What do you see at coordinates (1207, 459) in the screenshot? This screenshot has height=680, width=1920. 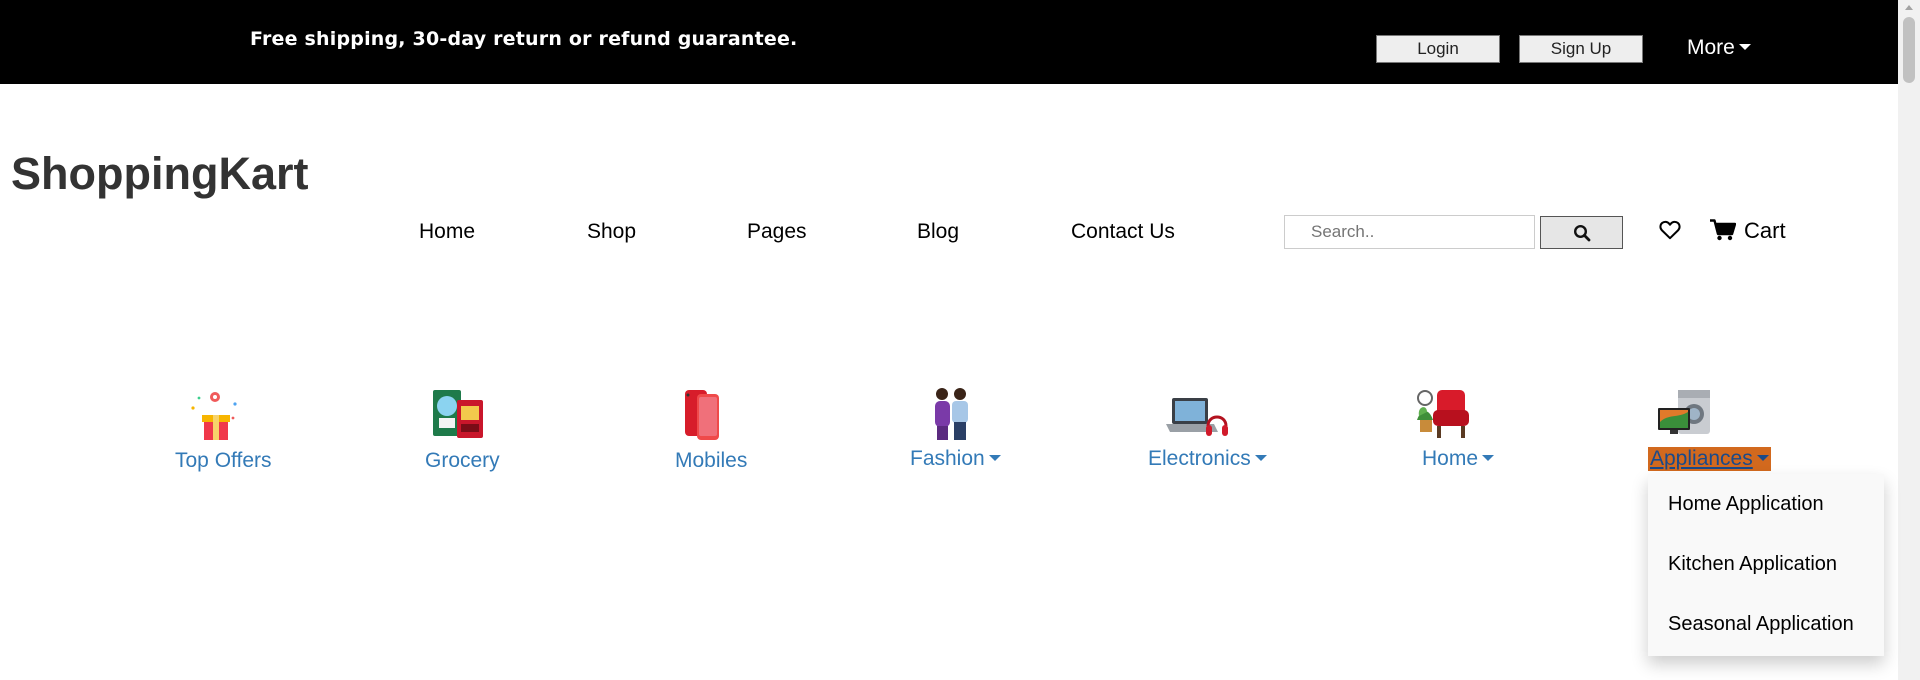 I see `category-label: Electronics` at bounding box center [1207, 459].